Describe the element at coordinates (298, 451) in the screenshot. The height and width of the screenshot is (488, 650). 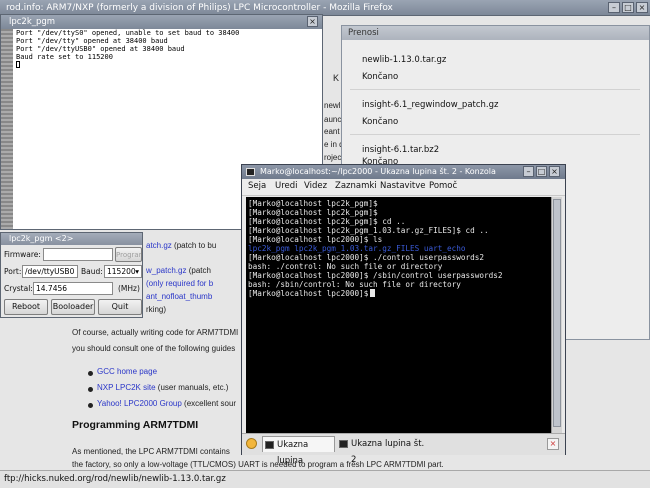
I see `tab-ukazna-lupina: Ukazna lupina` at that location.